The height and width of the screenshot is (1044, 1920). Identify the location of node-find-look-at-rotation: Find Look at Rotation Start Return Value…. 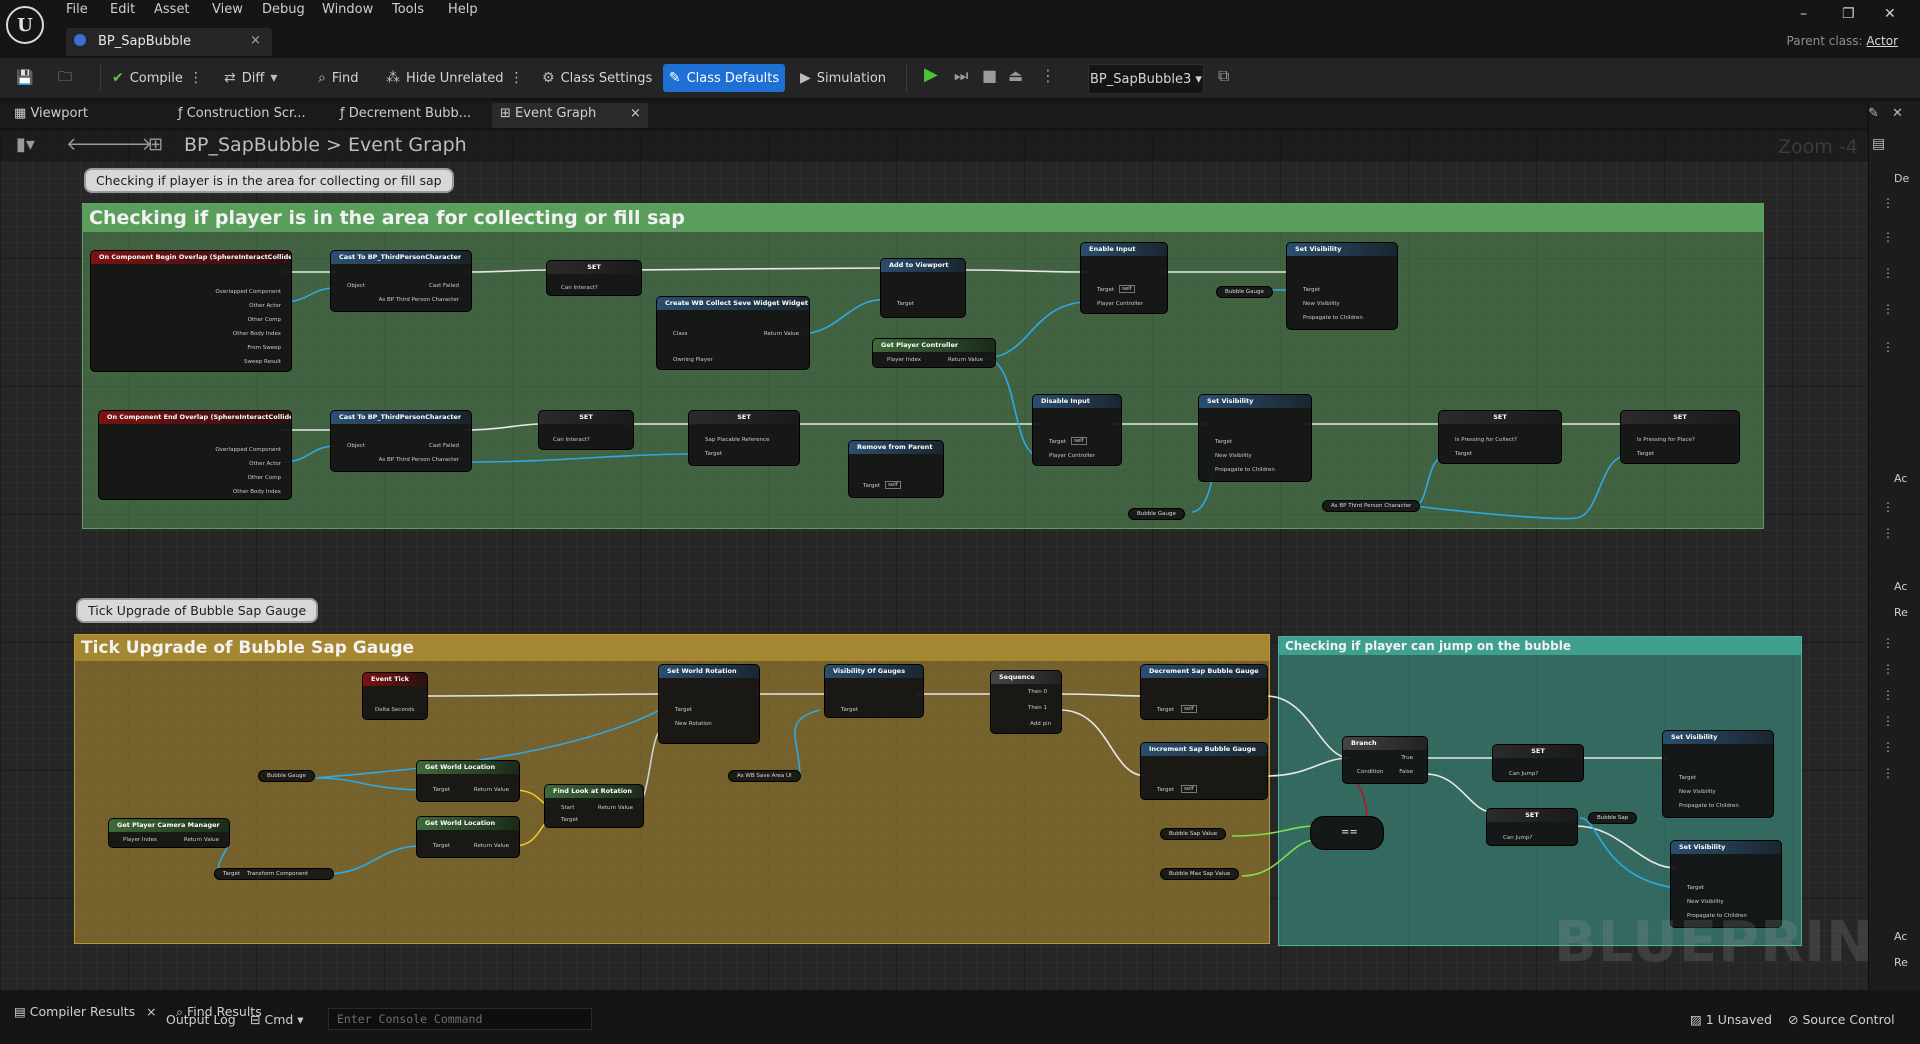
(594, 806).